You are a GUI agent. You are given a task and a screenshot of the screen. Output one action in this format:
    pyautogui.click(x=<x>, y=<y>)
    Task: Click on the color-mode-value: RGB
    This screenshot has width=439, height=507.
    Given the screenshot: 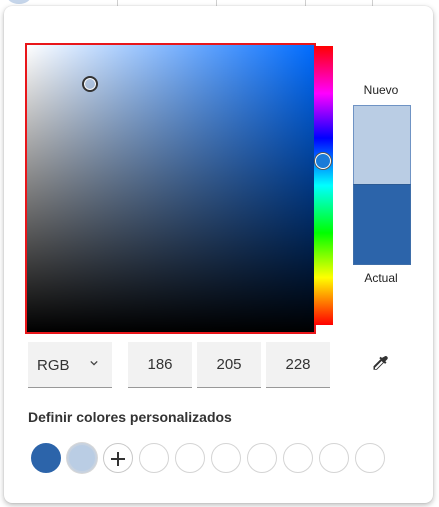 What is the action you would take?
    pyautogui.click(x=53, y=365)
    